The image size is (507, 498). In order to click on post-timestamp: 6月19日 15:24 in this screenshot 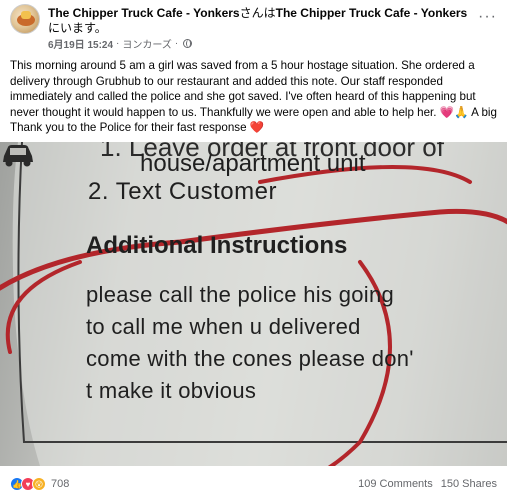, I will do `click(80, 43)`.